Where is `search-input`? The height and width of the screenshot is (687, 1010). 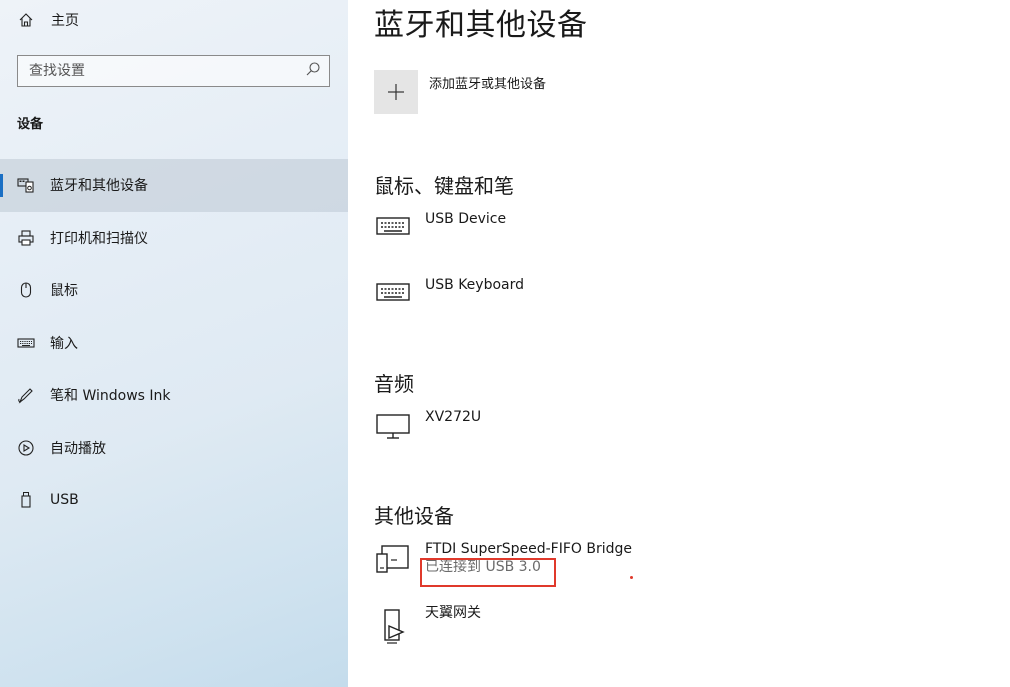 search-input is located at coordinates (167, 71).